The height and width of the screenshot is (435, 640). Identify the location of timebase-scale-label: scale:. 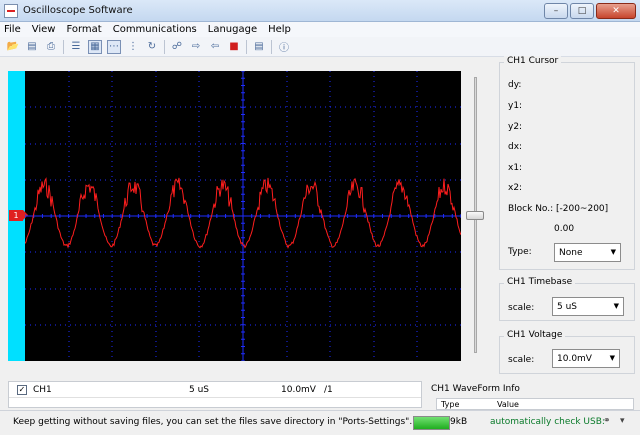
(521, 308).